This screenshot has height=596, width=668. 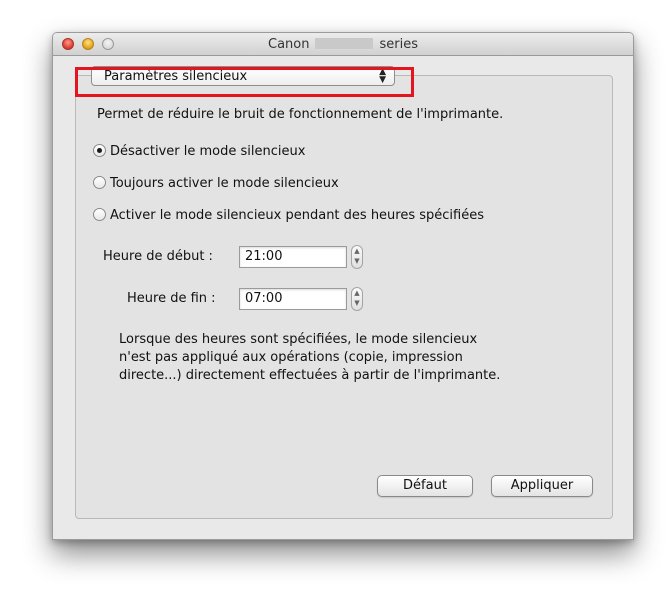 I want to click on window-title-suffix: series, so click(x=398, y=44).